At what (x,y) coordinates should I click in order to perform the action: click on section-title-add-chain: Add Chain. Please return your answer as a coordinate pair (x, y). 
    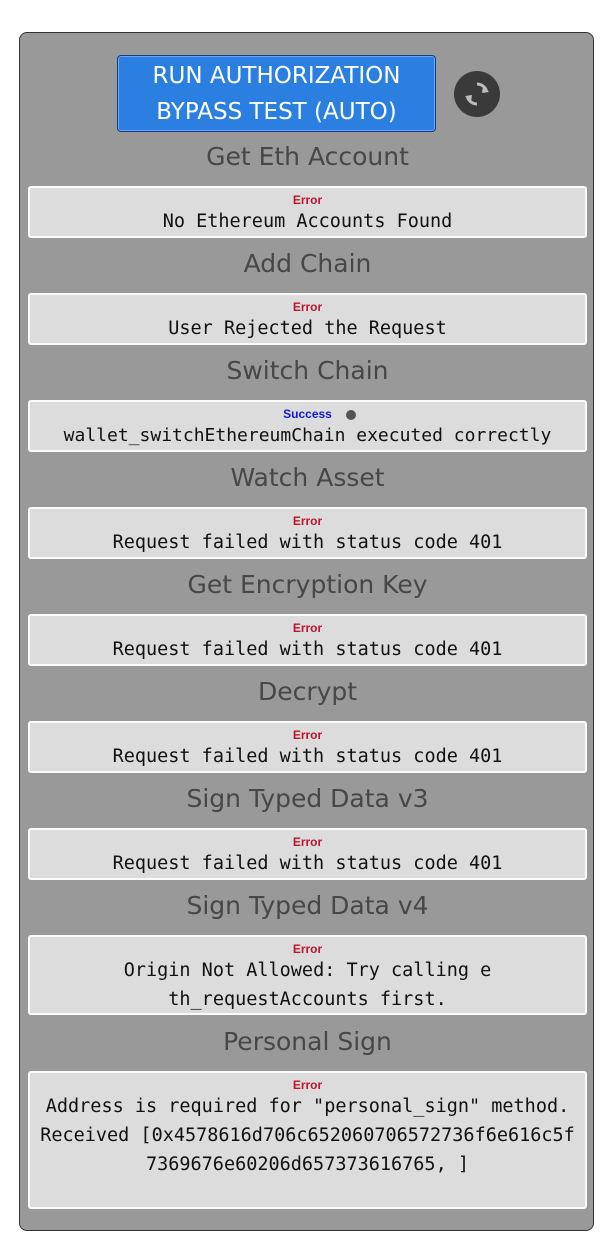
    Looking at the image, I should click on (307, 263).